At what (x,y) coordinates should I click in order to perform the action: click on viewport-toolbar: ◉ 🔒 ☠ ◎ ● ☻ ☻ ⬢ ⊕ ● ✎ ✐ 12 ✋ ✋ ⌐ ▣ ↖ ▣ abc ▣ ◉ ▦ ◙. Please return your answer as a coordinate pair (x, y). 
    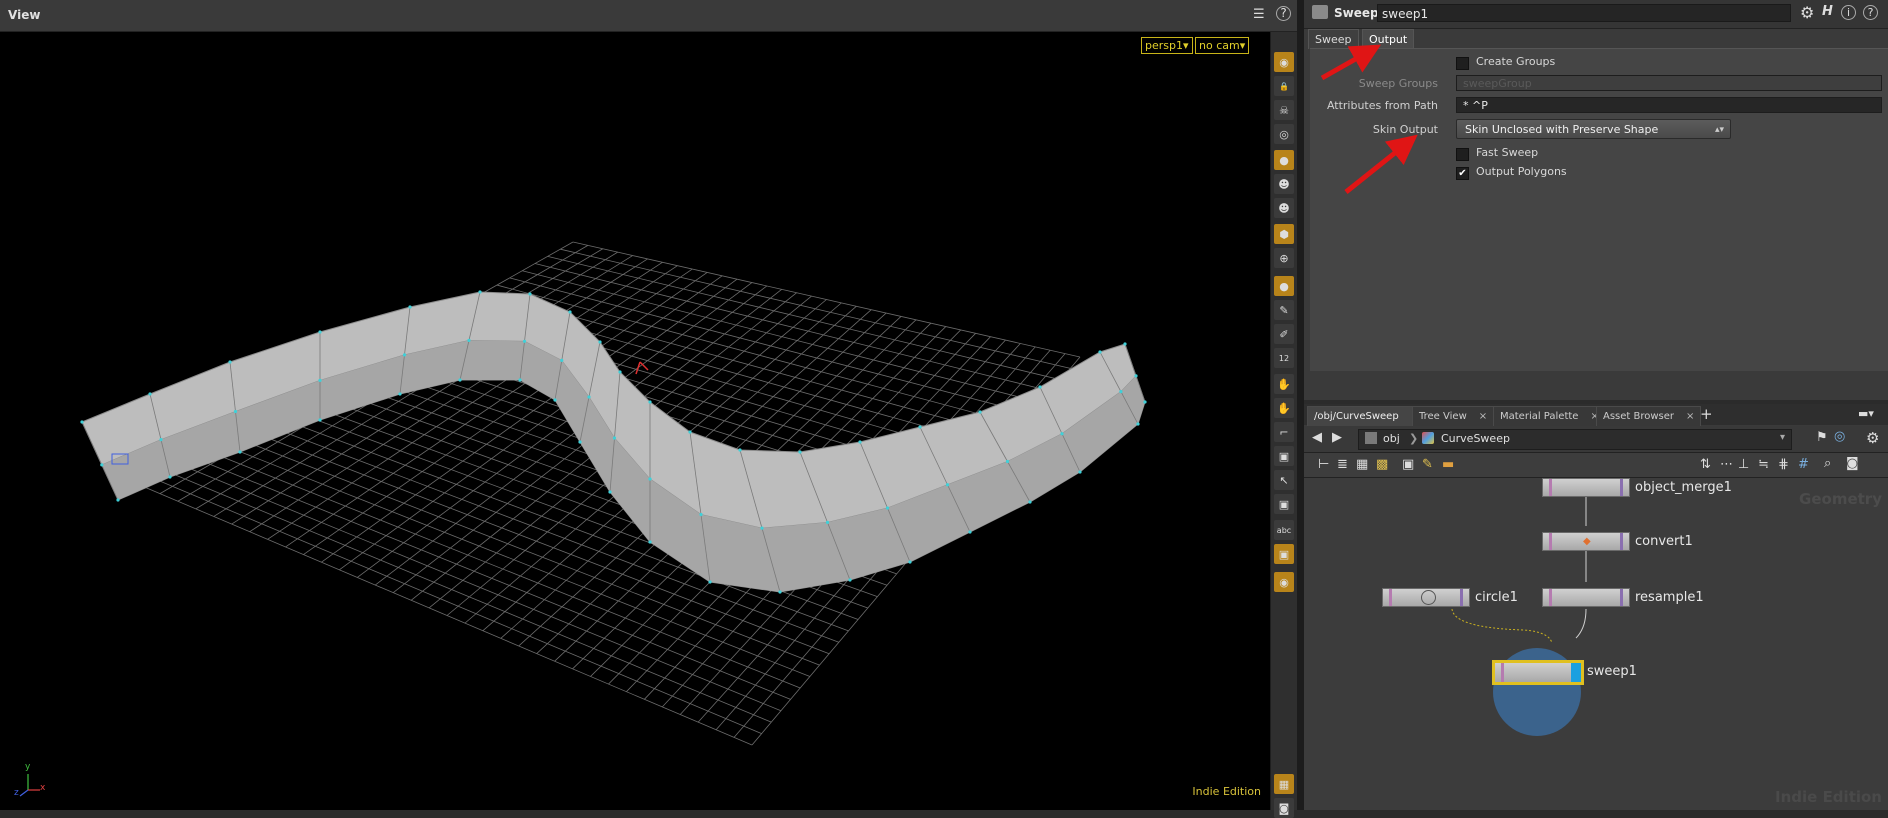
    Looking at the image, I should click on (1284, 425).